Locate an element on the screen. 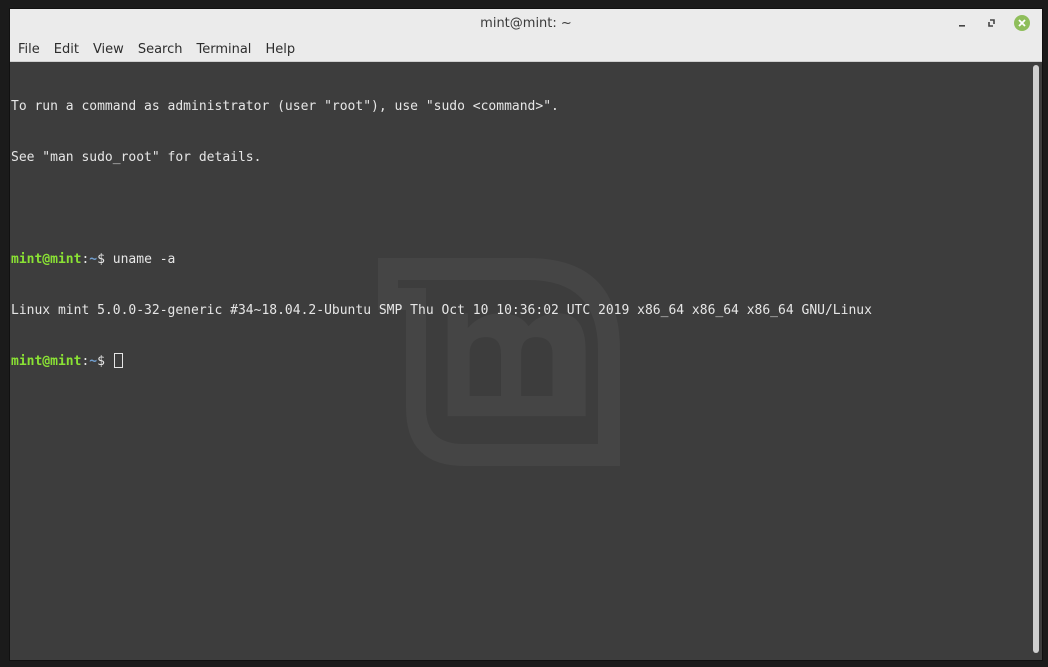 The height and width of the screenshot is (667, 1048). intro-line-2: See "man sudo_root" for details. is located at coordinates (136, 157).